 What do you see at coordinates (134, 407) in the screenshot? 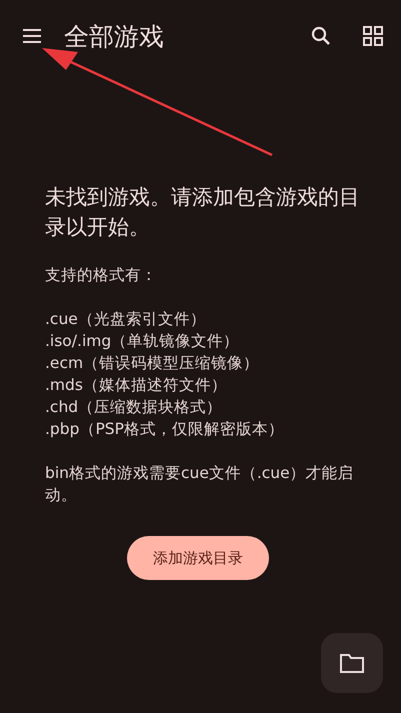
I see `format-item: .chd（压缩数据块格式）` at bounding box center [134, 407].